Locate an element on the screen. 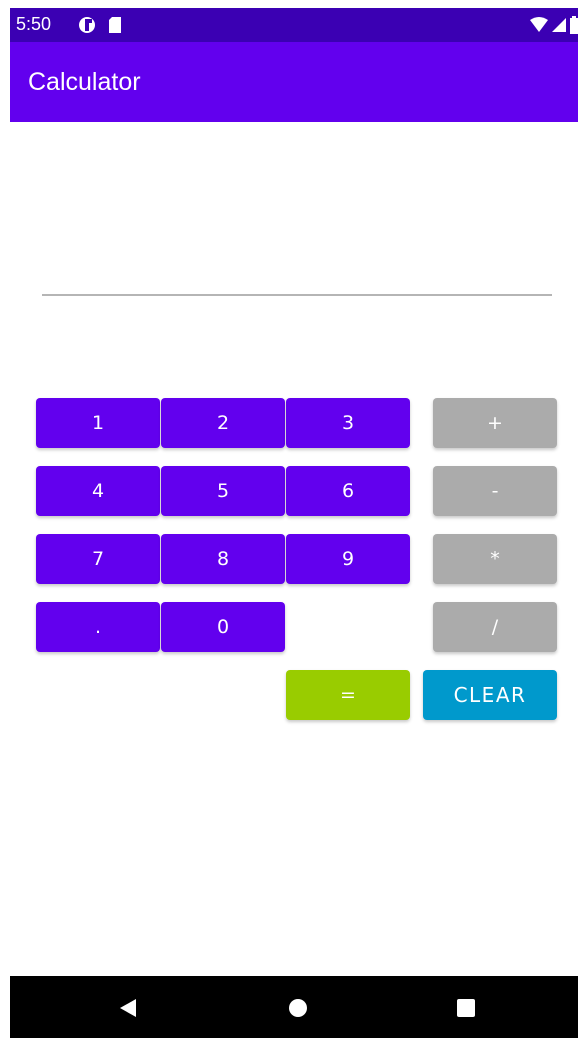  digit-6-button: 6 is located at coordinates (348, 491).